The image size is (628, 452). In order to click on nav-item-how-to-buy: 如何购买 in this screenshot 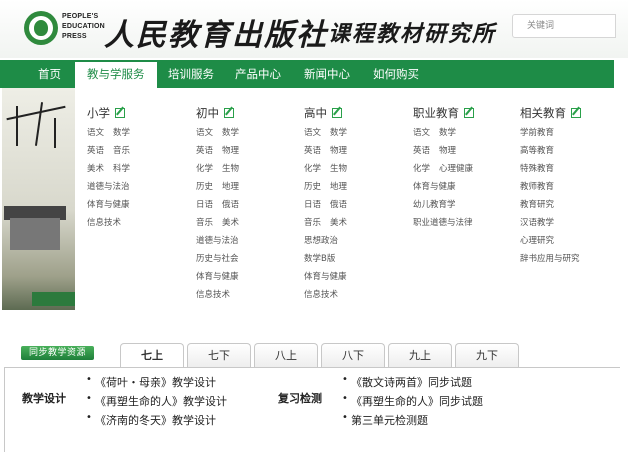, I will do `click(396, 74)`.